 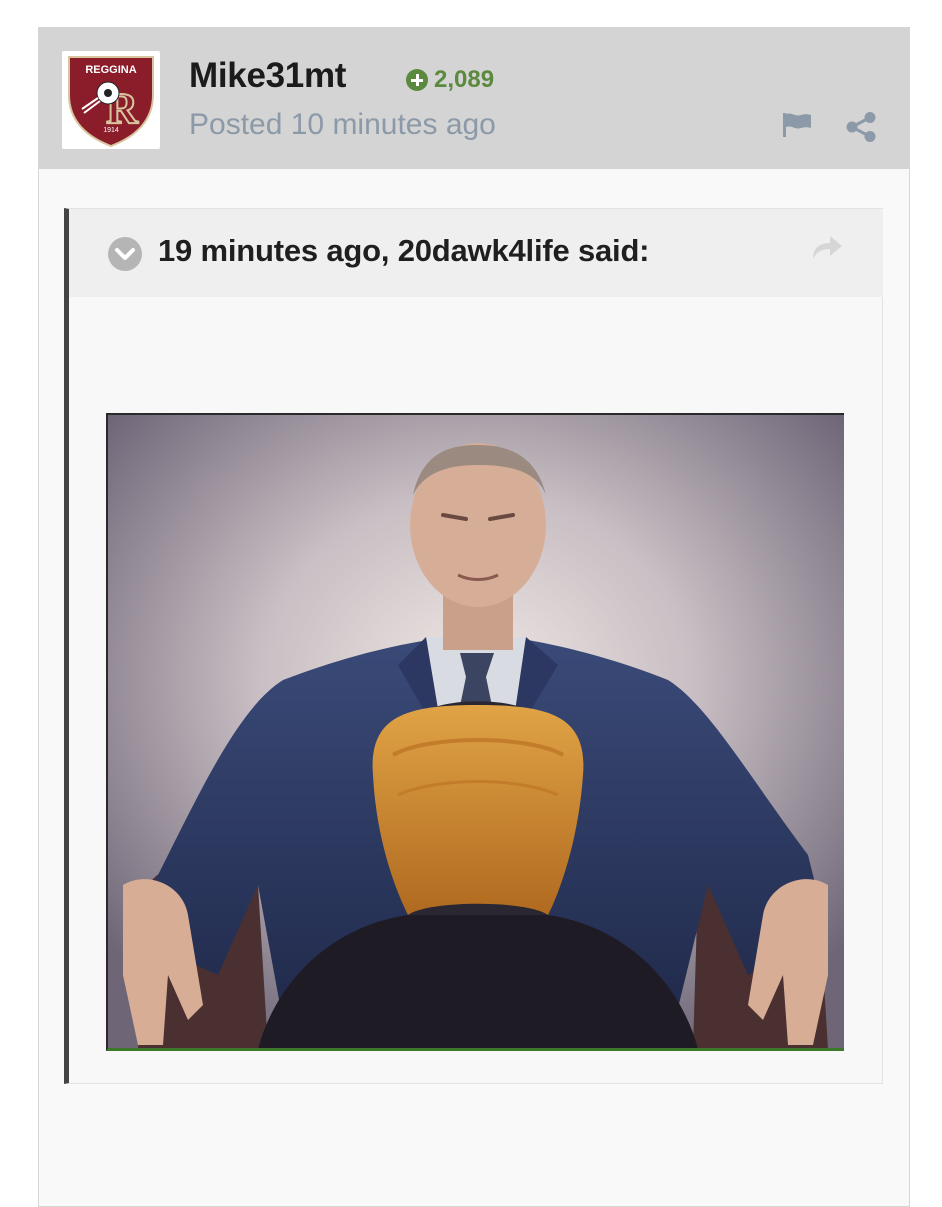 I want to click on flag-icon, so click(x=797, y=125).